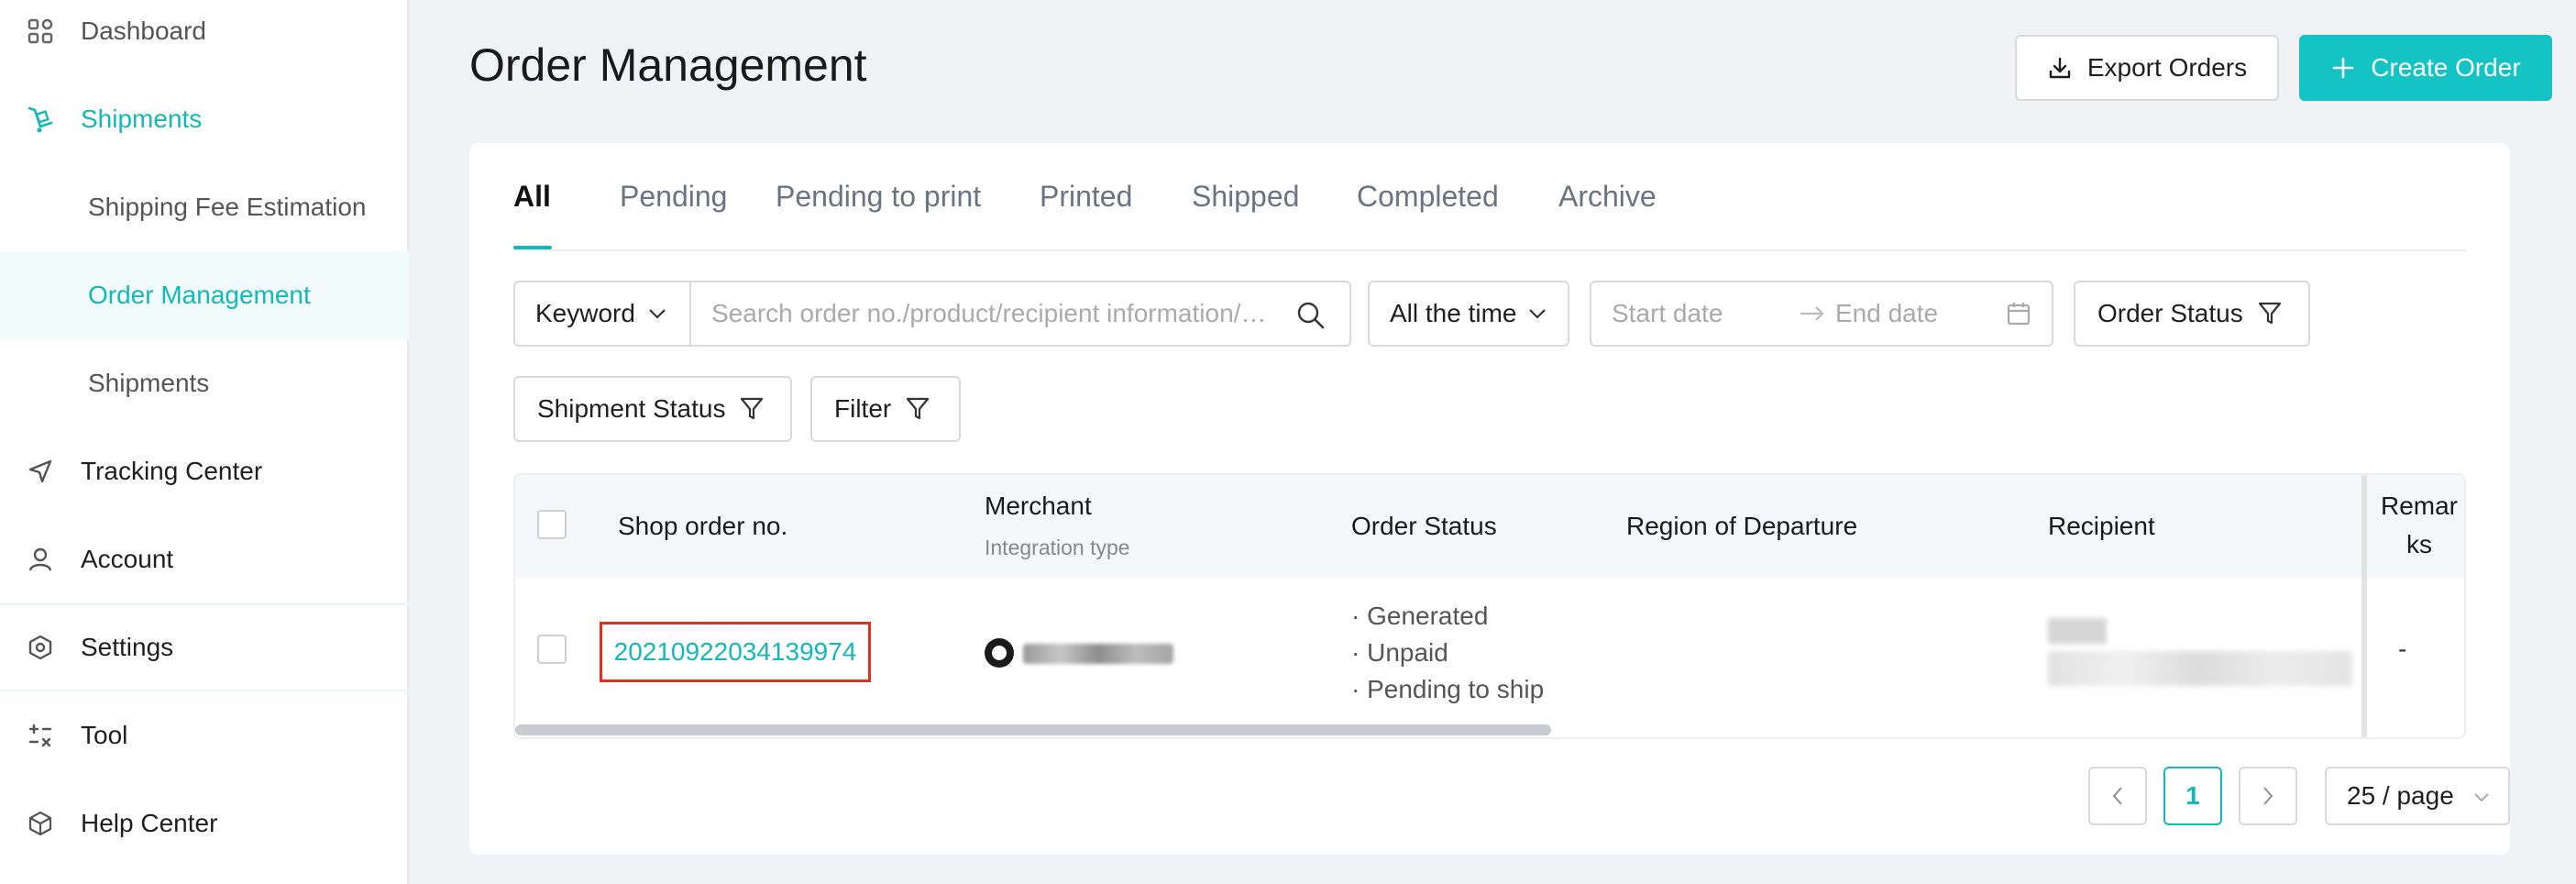  What do you see at coordinates (1812, 314) in the screenshot?
I see `arrow-right-icon` at bounding box center [1812, 314].